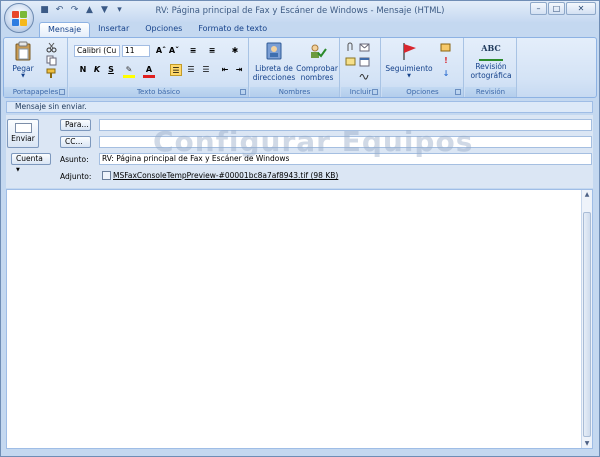 The image size is (600, 457). Describe the element at coordinates (364, 74) in the screenshot. I see `signature-icon` at that location.